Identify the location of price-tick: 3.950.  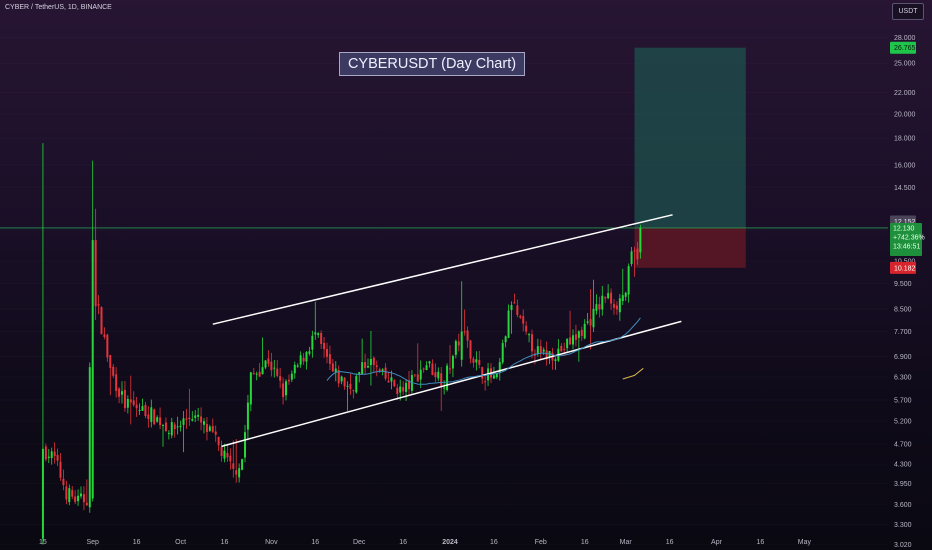
(903, 484).